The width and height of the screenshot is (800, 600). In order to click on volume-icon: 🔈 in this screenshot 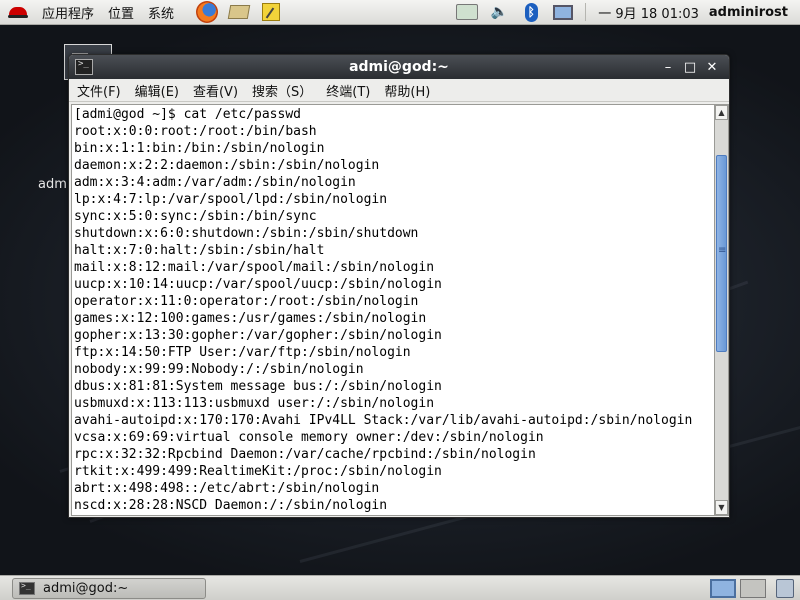, I will do `click(499, 12)`.